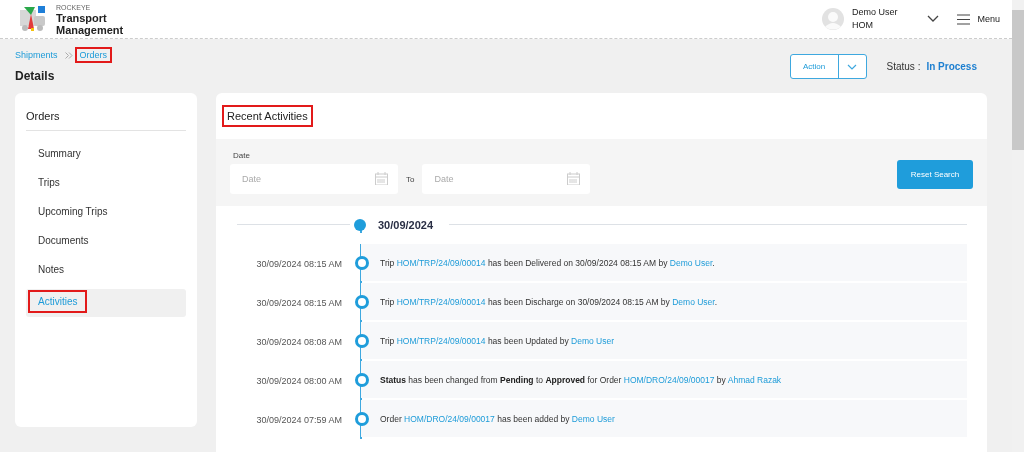 The image size is (1024, 452). Describe the element at coordinates (106, 155) in the screenshot. I see `sidebar-item: Summary` at that location.